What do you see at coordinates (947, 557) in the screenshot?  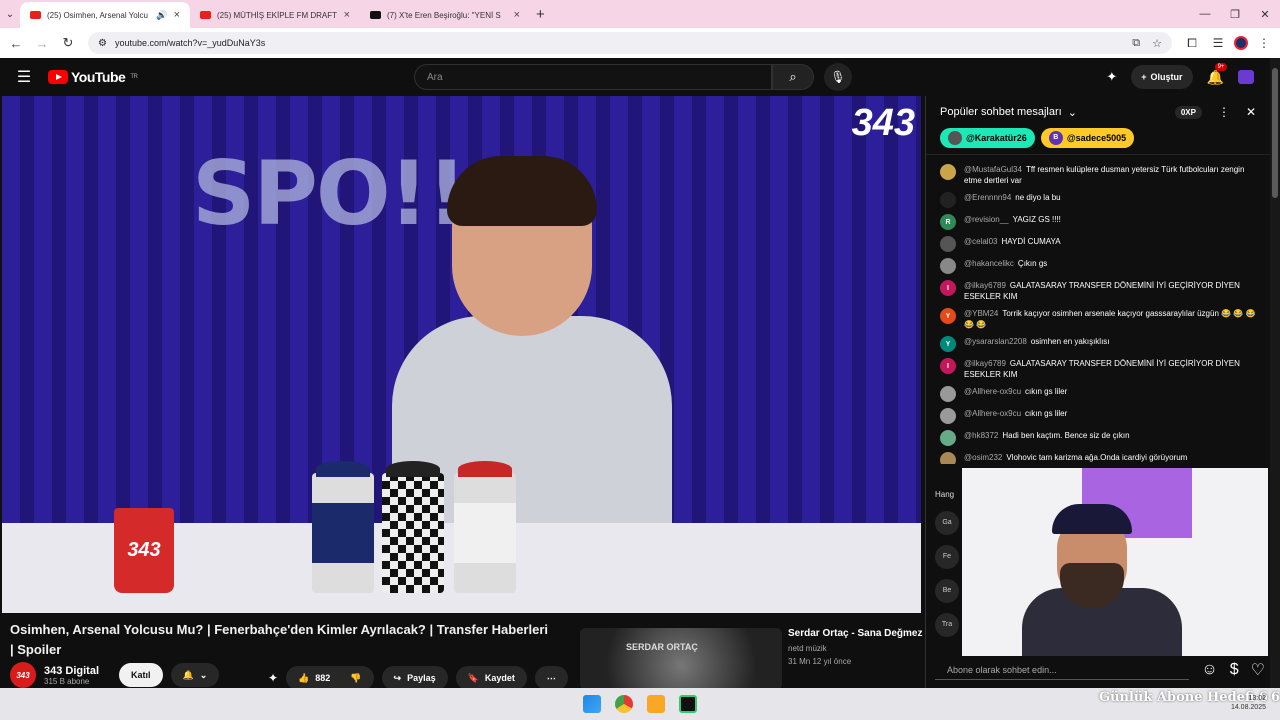 I see `quick-chip: Fe` at bounding box center [947, 557].